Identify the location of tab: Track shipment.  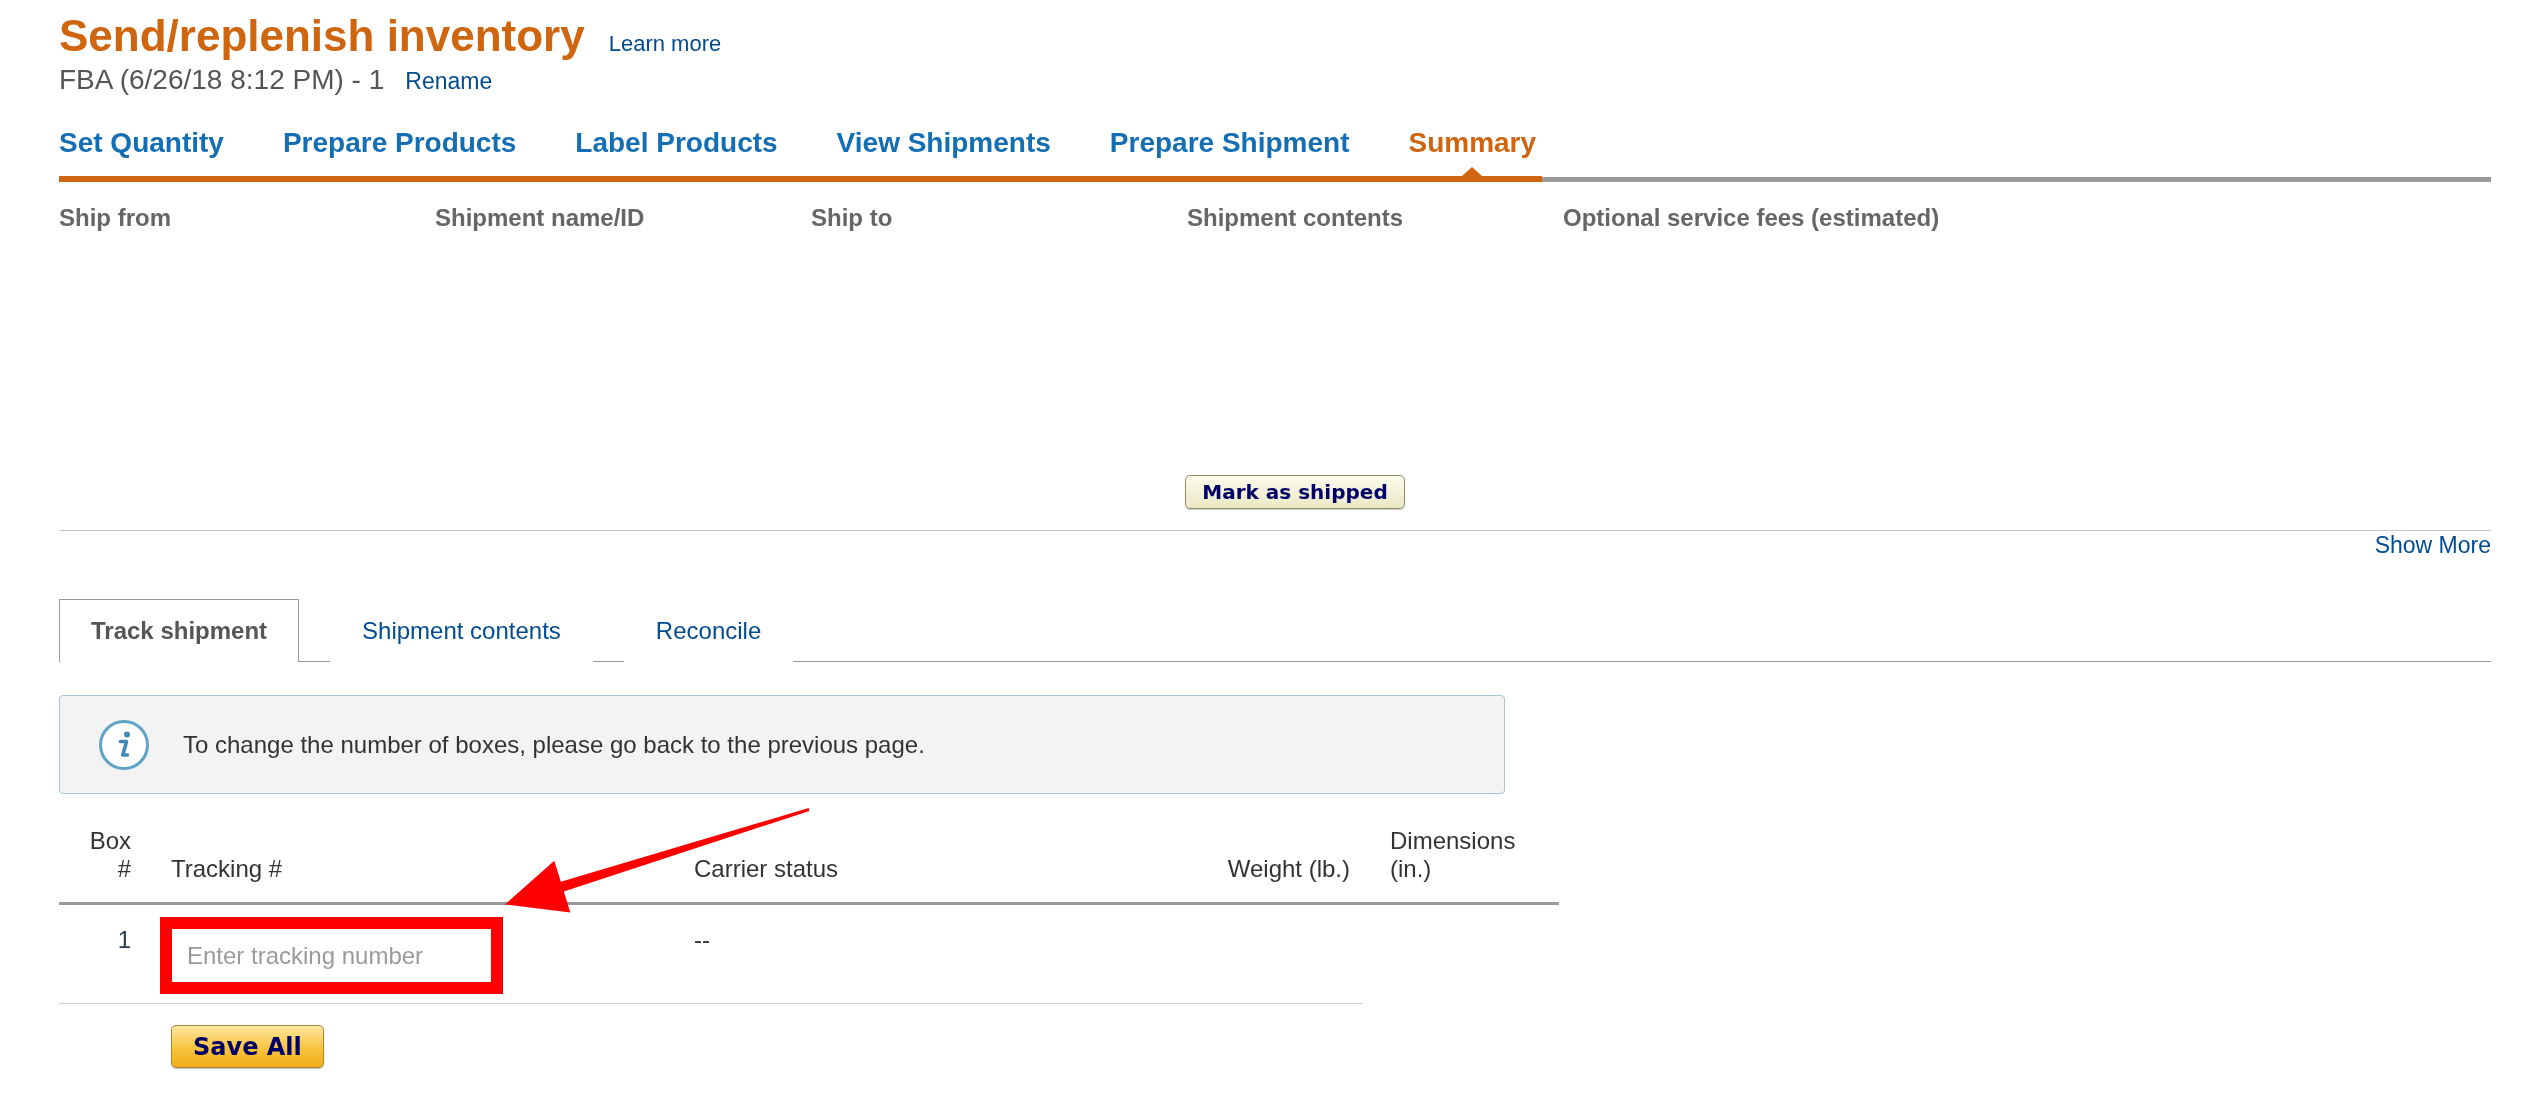
(179, 630).